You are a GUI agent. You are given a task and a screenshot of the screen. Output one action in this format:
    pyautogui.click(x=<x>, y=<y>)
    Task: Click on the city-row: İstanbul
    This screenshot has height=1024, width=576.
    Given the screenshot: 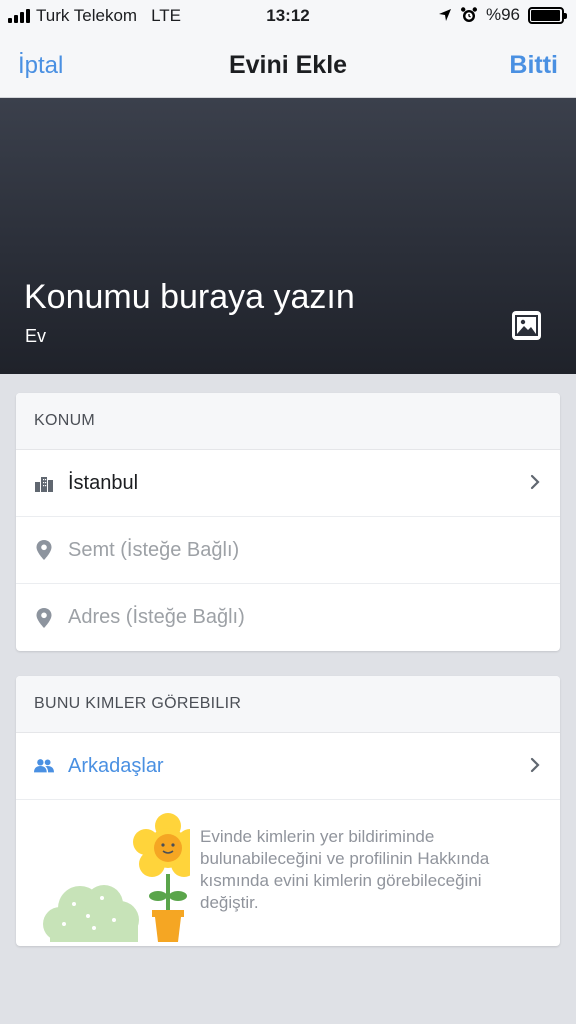 What is the action you would take?
    pyautogui.click(x=288, y=483)
    